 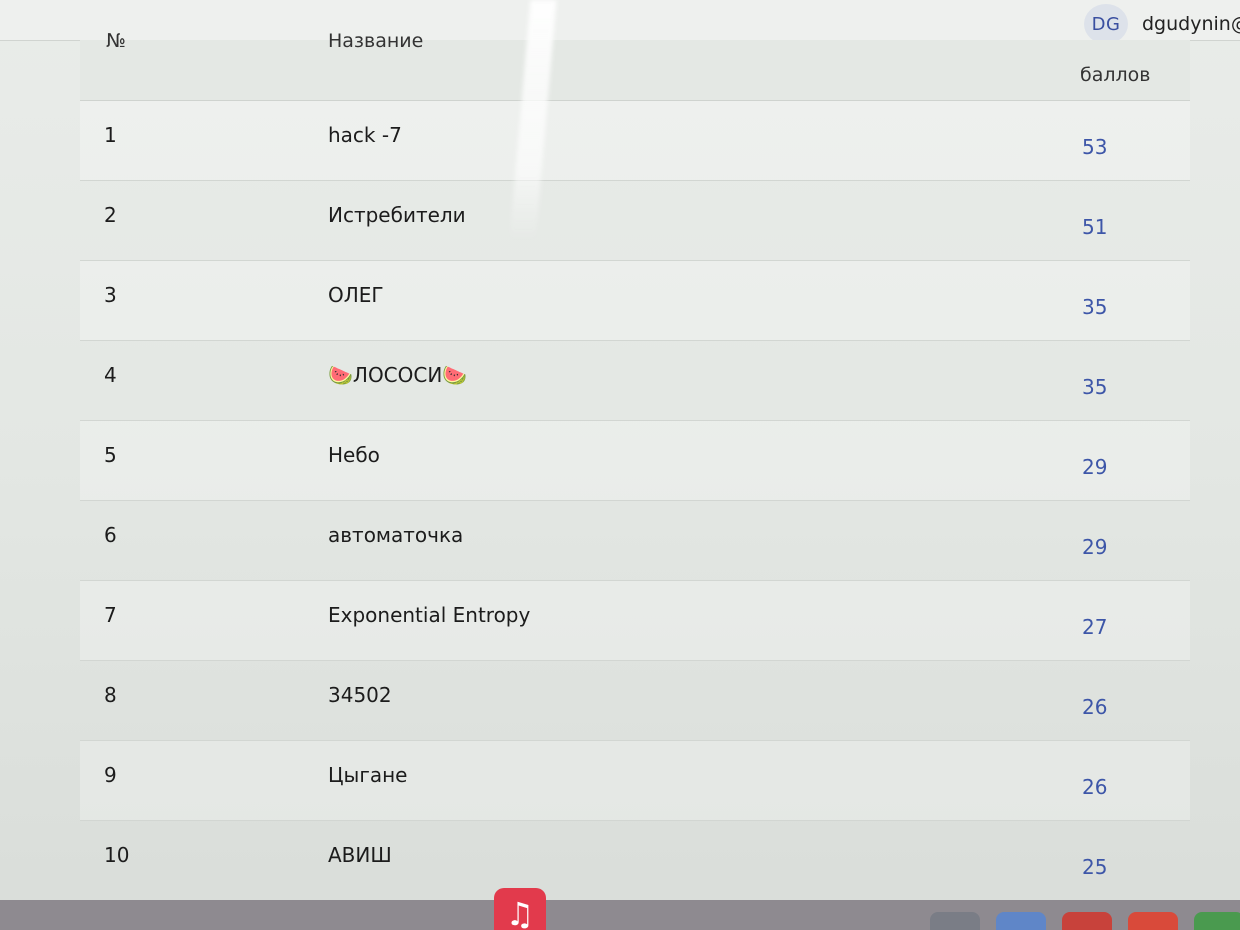 I want to click on row-rank: 8, so click(x=110, y=695).